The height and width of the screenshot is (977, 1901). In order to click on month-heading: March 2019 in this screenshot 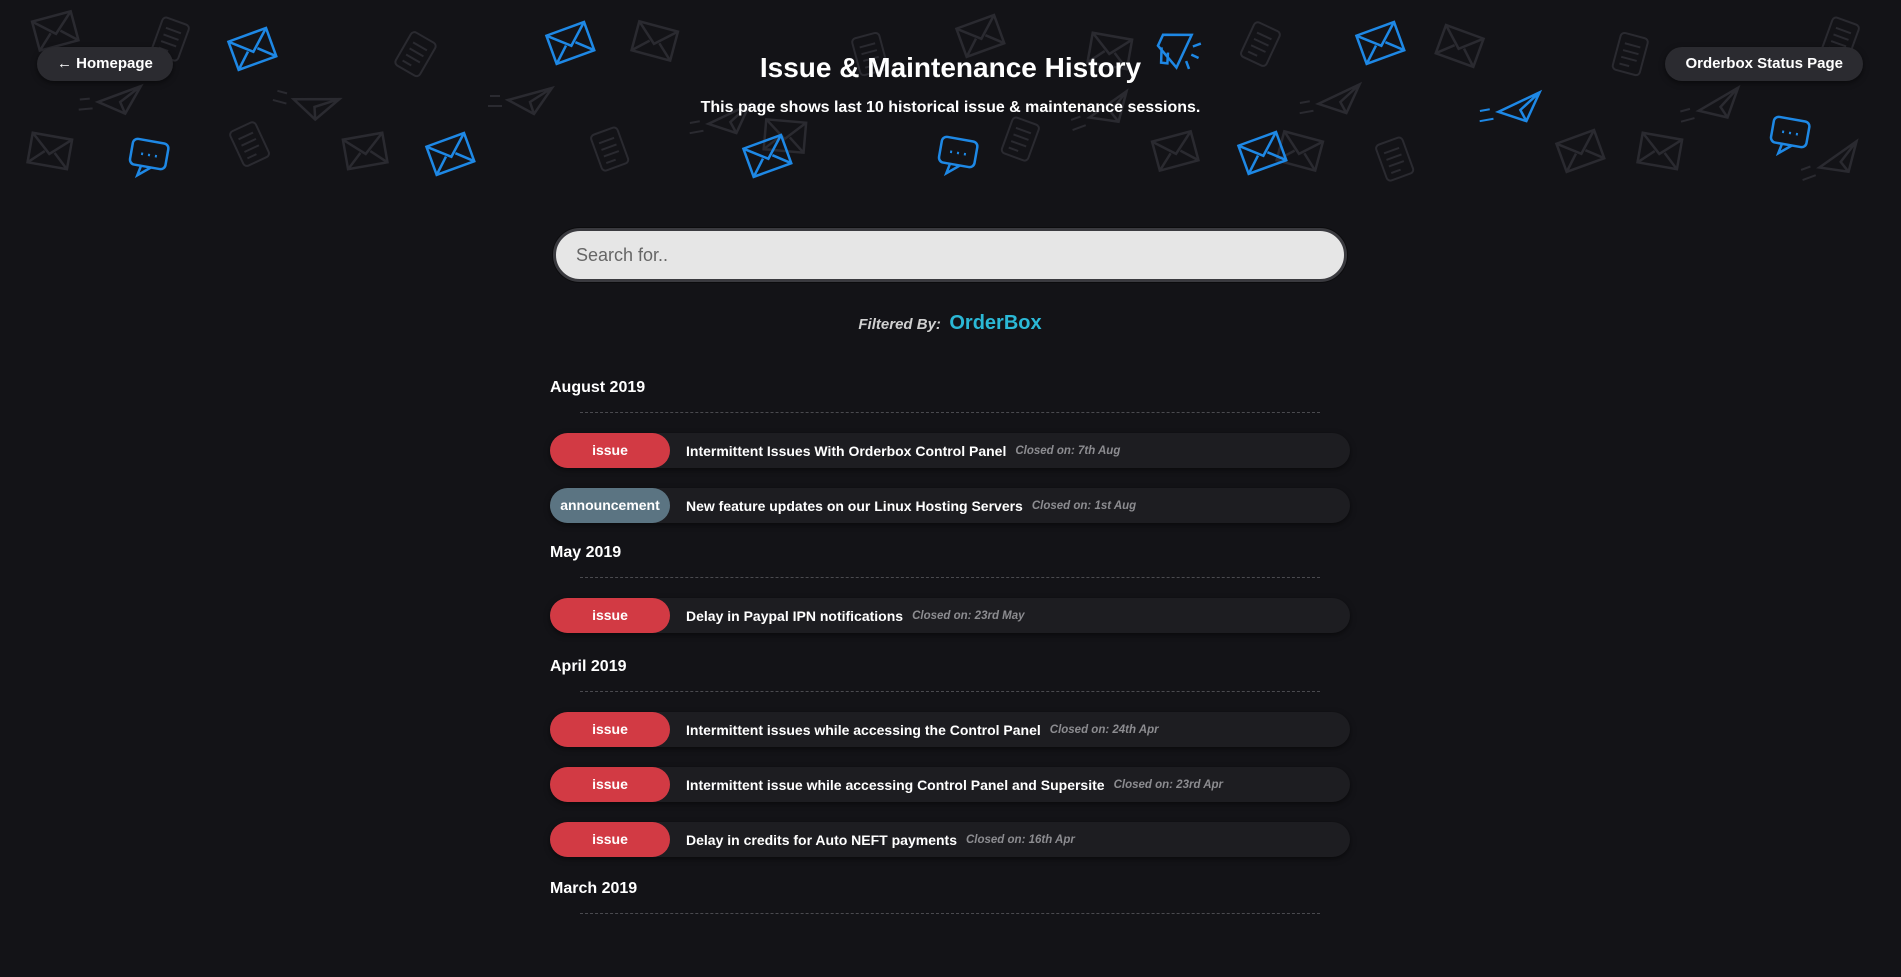, I will do `click(594, 888)`.